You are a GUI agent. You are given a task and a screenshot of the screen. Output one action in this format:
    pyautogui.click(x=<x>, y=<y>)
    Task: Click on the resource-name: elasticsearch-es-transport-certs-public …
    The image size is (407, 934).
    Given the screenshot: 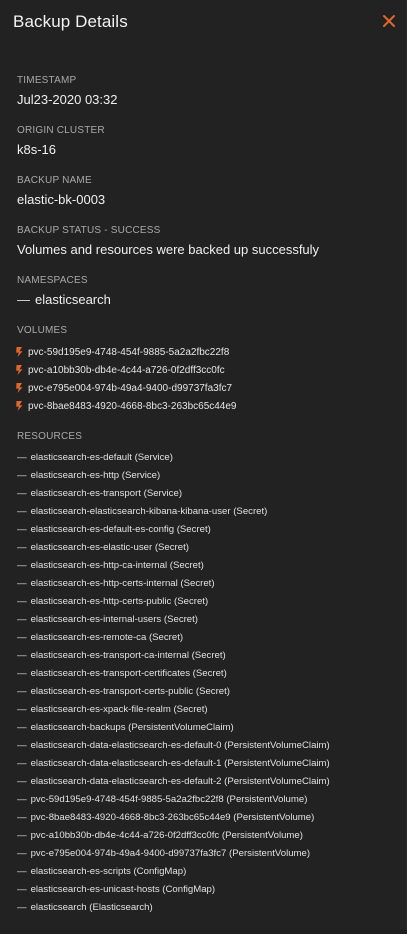 What is the action you would take?
    pyautogui.click(x=130, y=691)
    